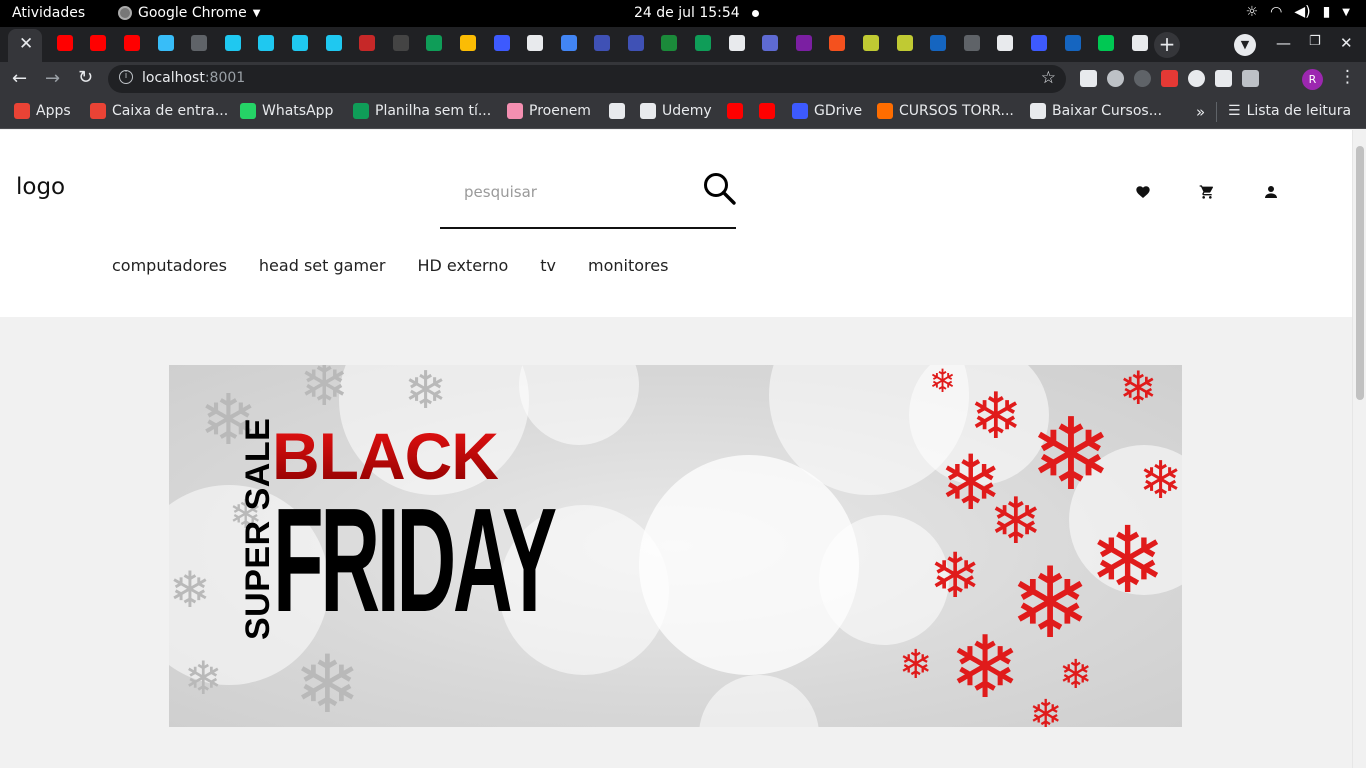 The width and height of the screenshot is (1366, 768). What do you see at coordinates (52, 78) in the screenshot?
I see `forward-button: →` at bounding box center [52, 78].